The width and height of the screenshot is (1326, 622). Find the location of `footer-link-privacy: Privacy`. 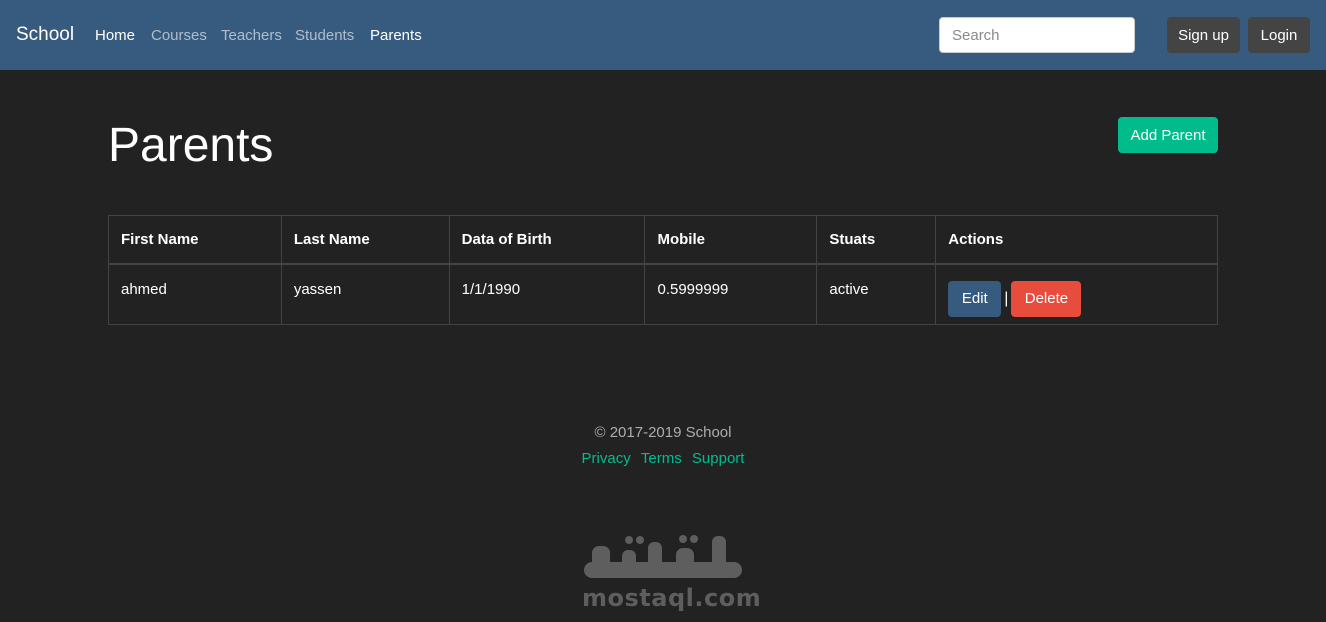

footer-link-privacy: Privacy is located at coordinates (606, 458).